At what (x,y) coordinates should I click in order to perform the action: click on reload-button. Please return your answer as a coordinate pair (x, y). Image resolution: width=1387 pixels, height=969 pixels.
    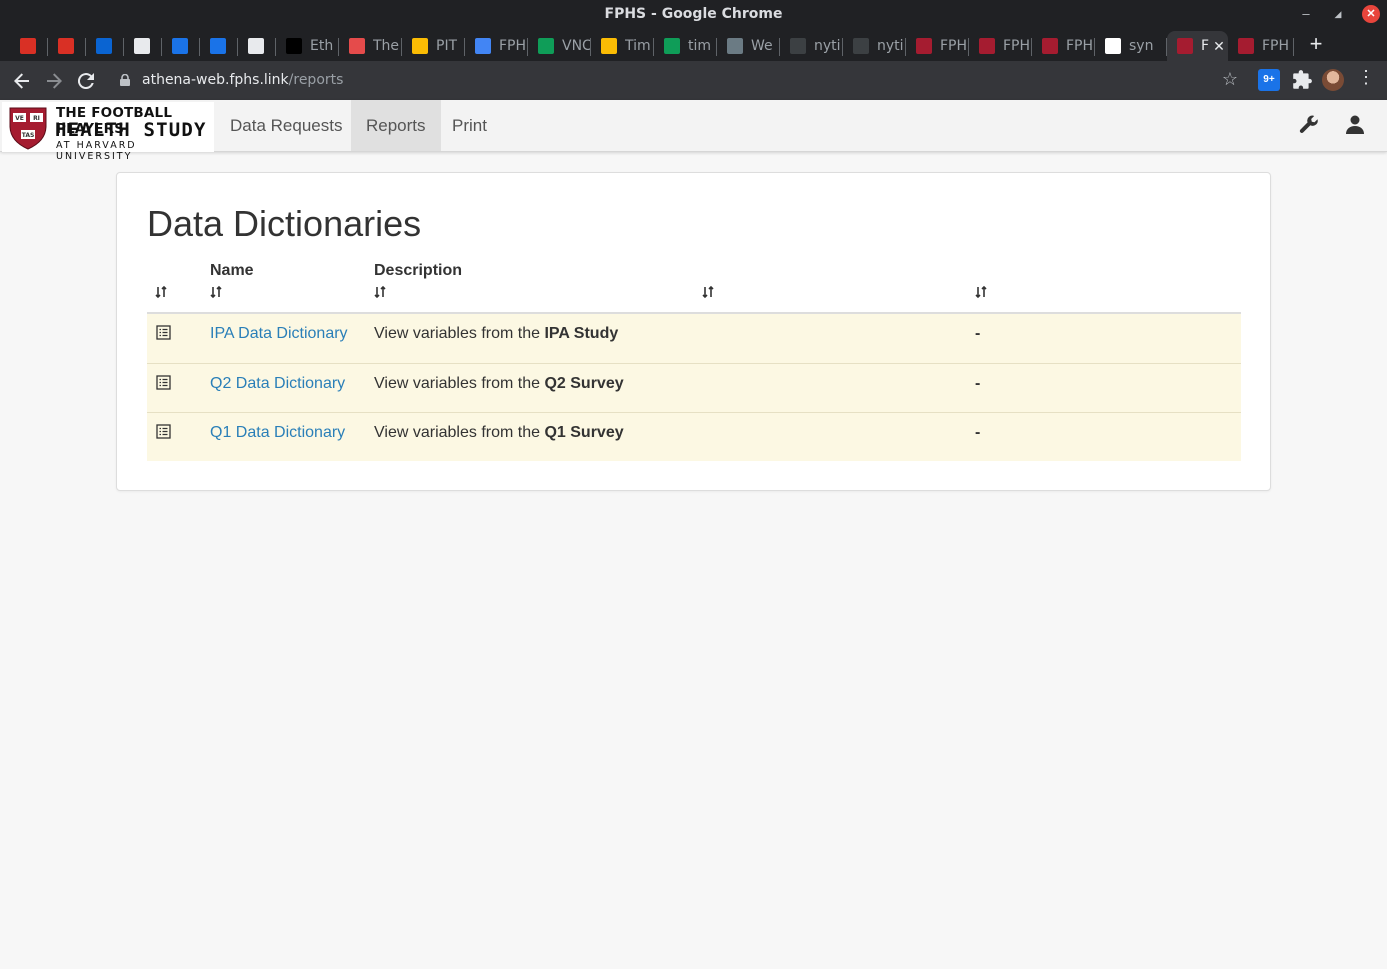
    Looking at the image, I should click on (86, 81).